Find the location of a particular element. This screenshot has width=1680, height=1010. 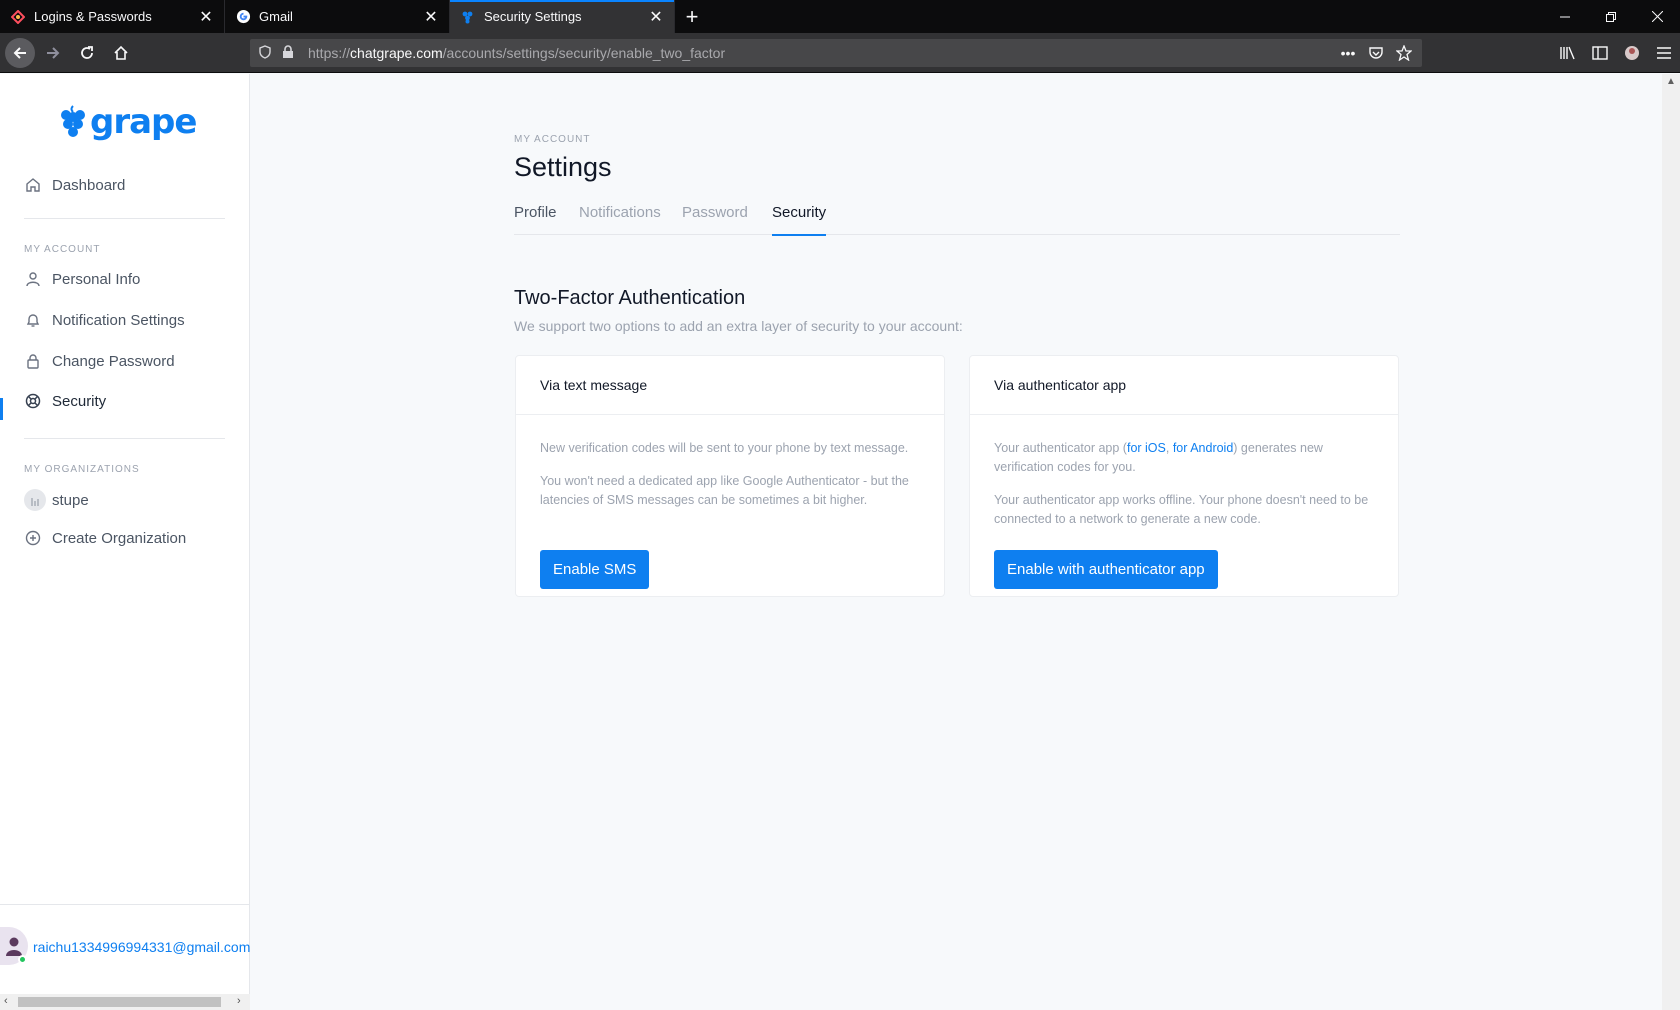

new-tab-button: + is located at coordinates (692, 16).